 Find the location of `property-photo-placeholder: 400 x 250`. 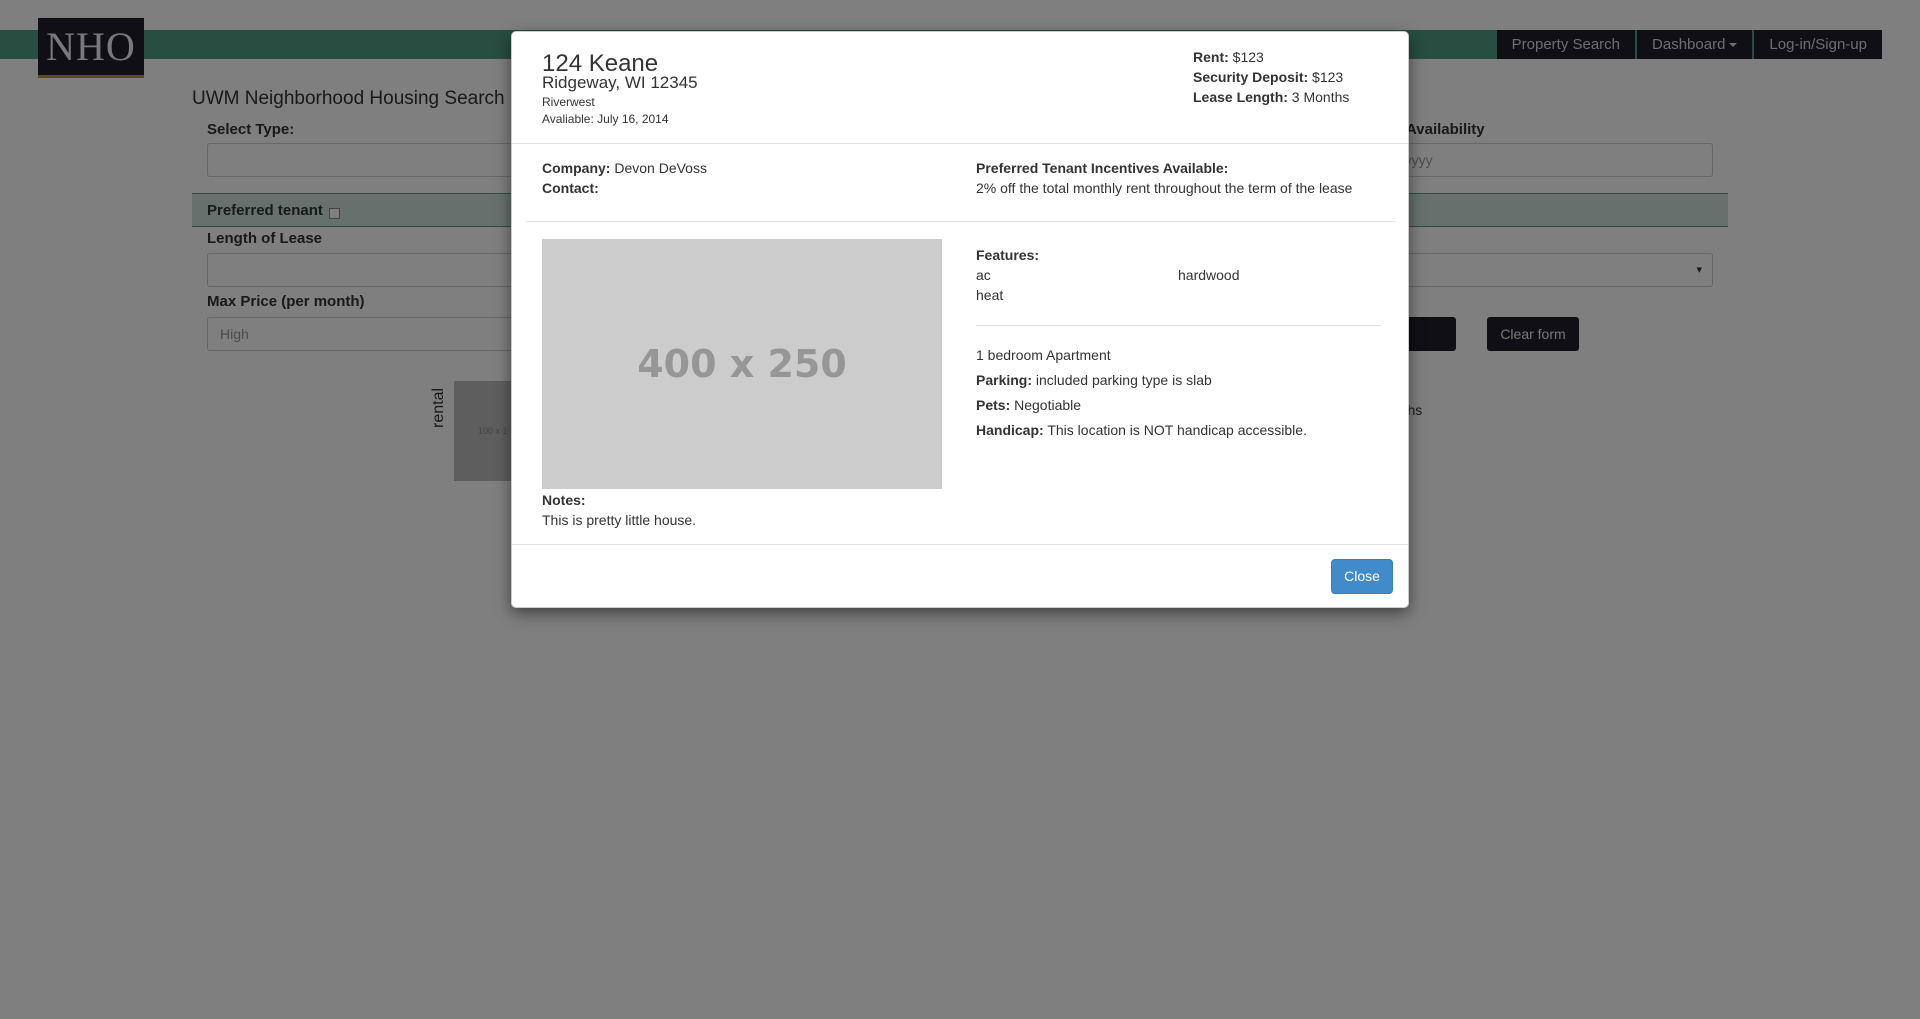

property-photo-placeholder: 400 x 250 is located at coordinates (742, 364).